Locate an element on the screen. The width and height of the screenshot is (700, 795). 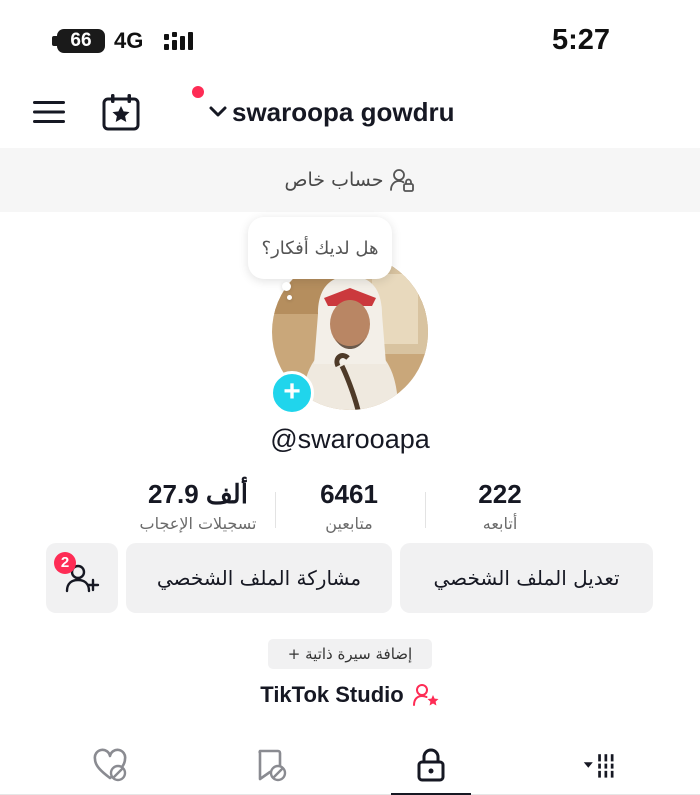
content-tab-bar is located at coordinates (350, 765).